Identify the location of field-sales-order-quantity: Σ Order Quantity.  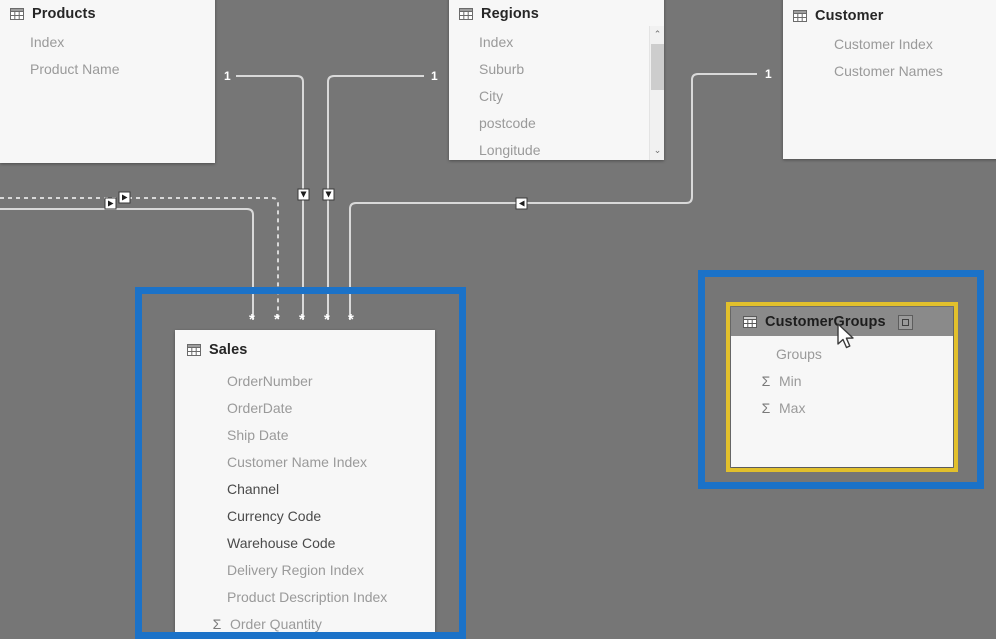
(305, 623).